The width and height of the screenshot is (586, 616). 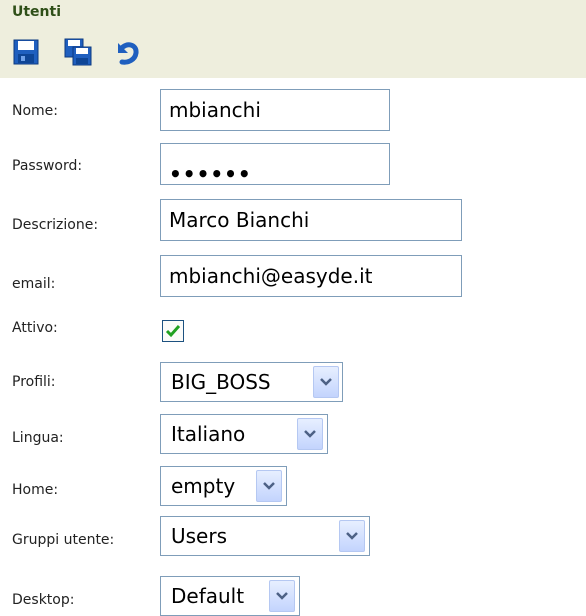 What do you see at coordinates (43, 600) in the screenshot?
I see `desktop-label: Desktop:` at bounding box center [43, 600].